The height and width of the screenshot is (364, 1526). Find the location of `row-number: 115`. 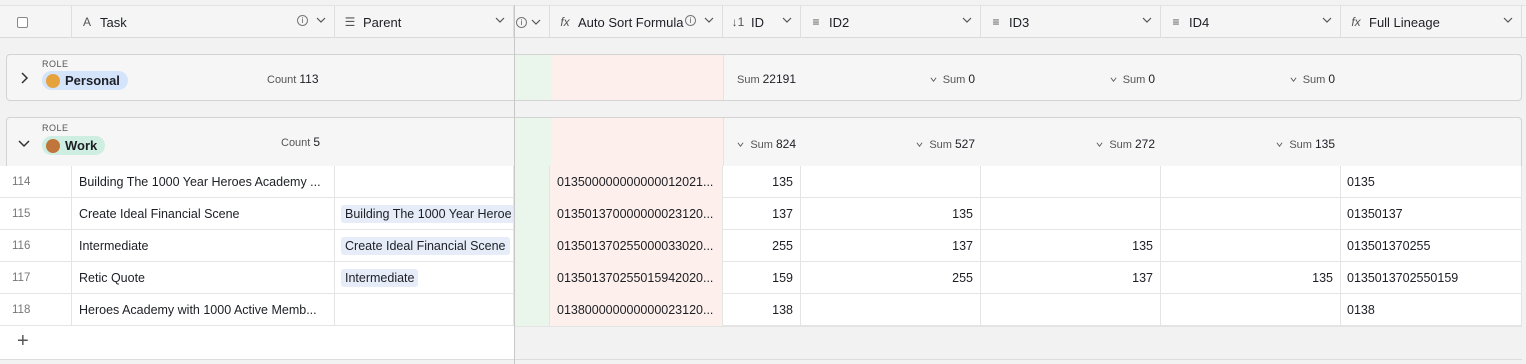

row-number: 115 is located at coordinates (36, 214).